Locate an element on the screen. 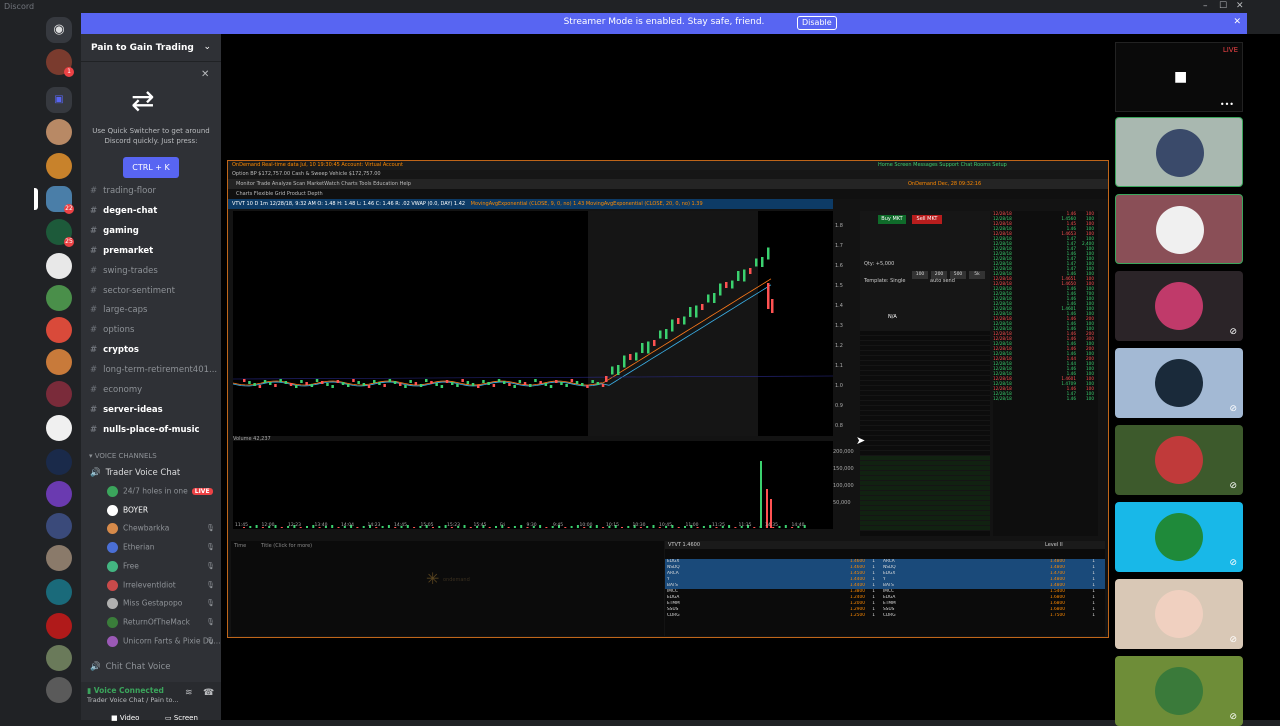  channel-item: # cryptos is located at coordinates (114, 352).